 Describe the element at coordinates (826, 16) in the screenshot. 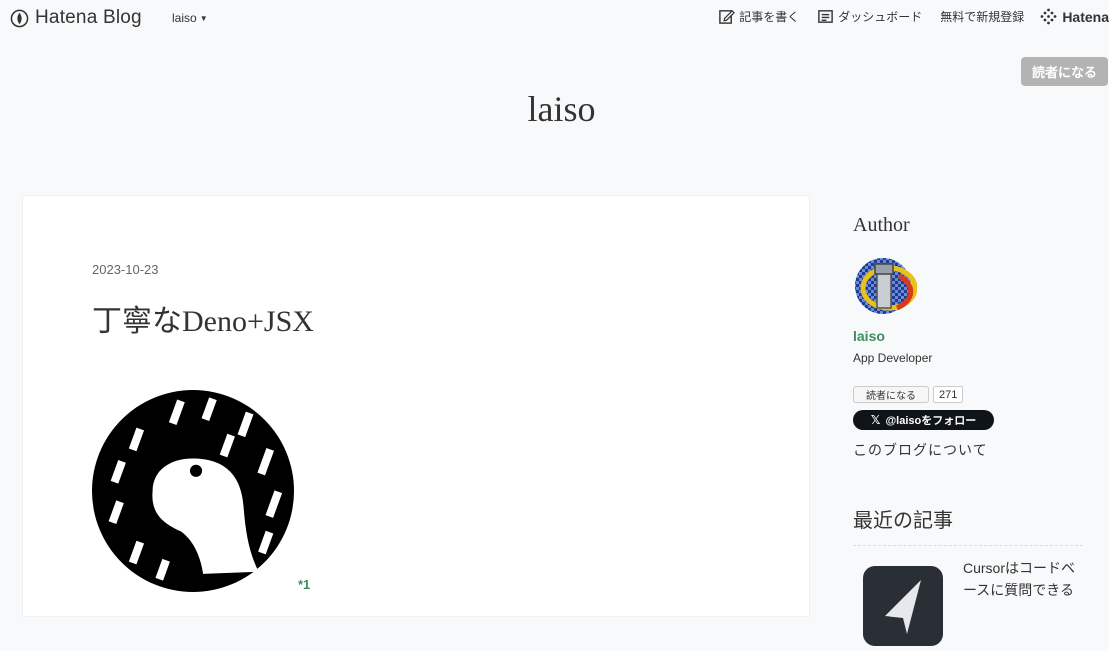

I see `dashboard-icon` at that location.